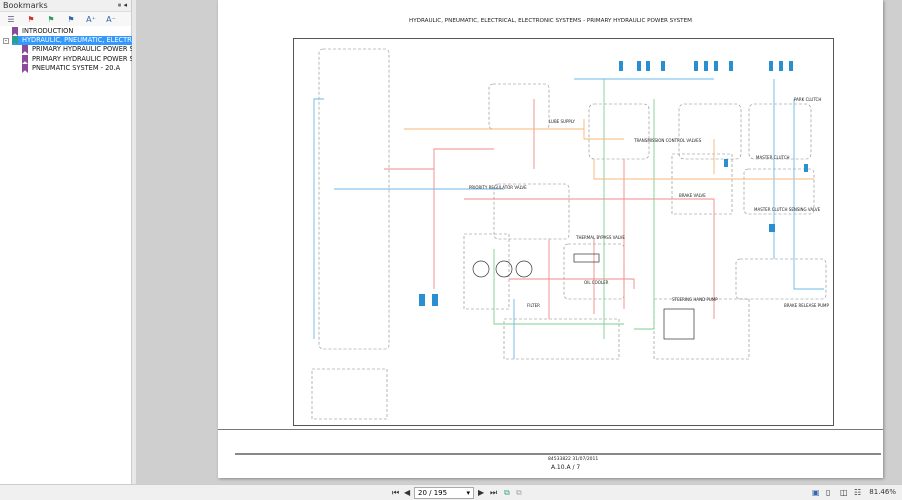 This screenshot has width=902, height=500. What do you see at coordinates (48, 31) in the screenshot?
I see `bookmark-label: INTRODUCTION` at bounding box center [48, 31].